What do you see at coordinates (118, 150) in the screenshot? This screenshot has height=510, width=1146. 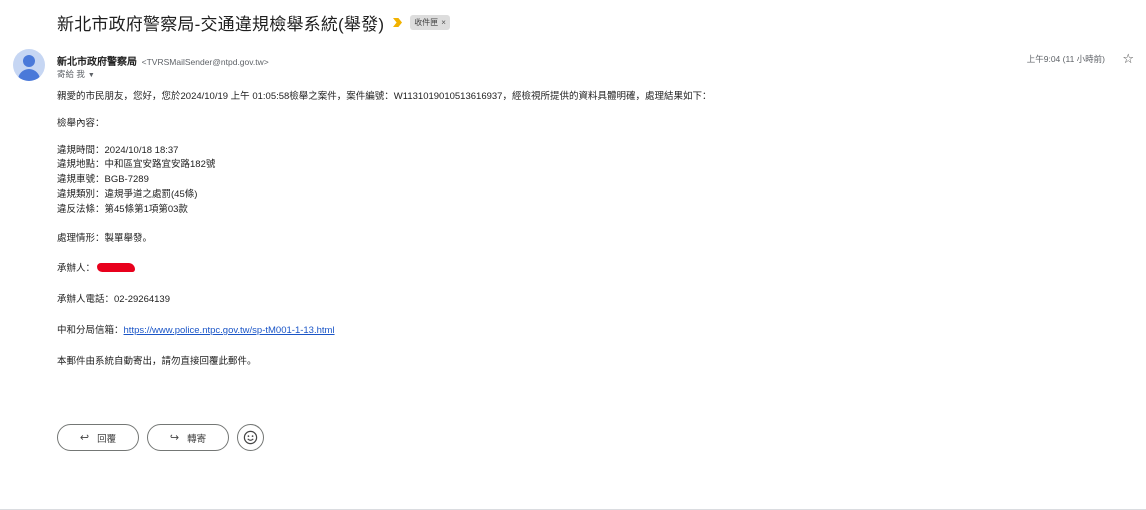 I see `body-violation-time: 違規時間：2024/10/18 18:37` at bounding box center [118, 150].